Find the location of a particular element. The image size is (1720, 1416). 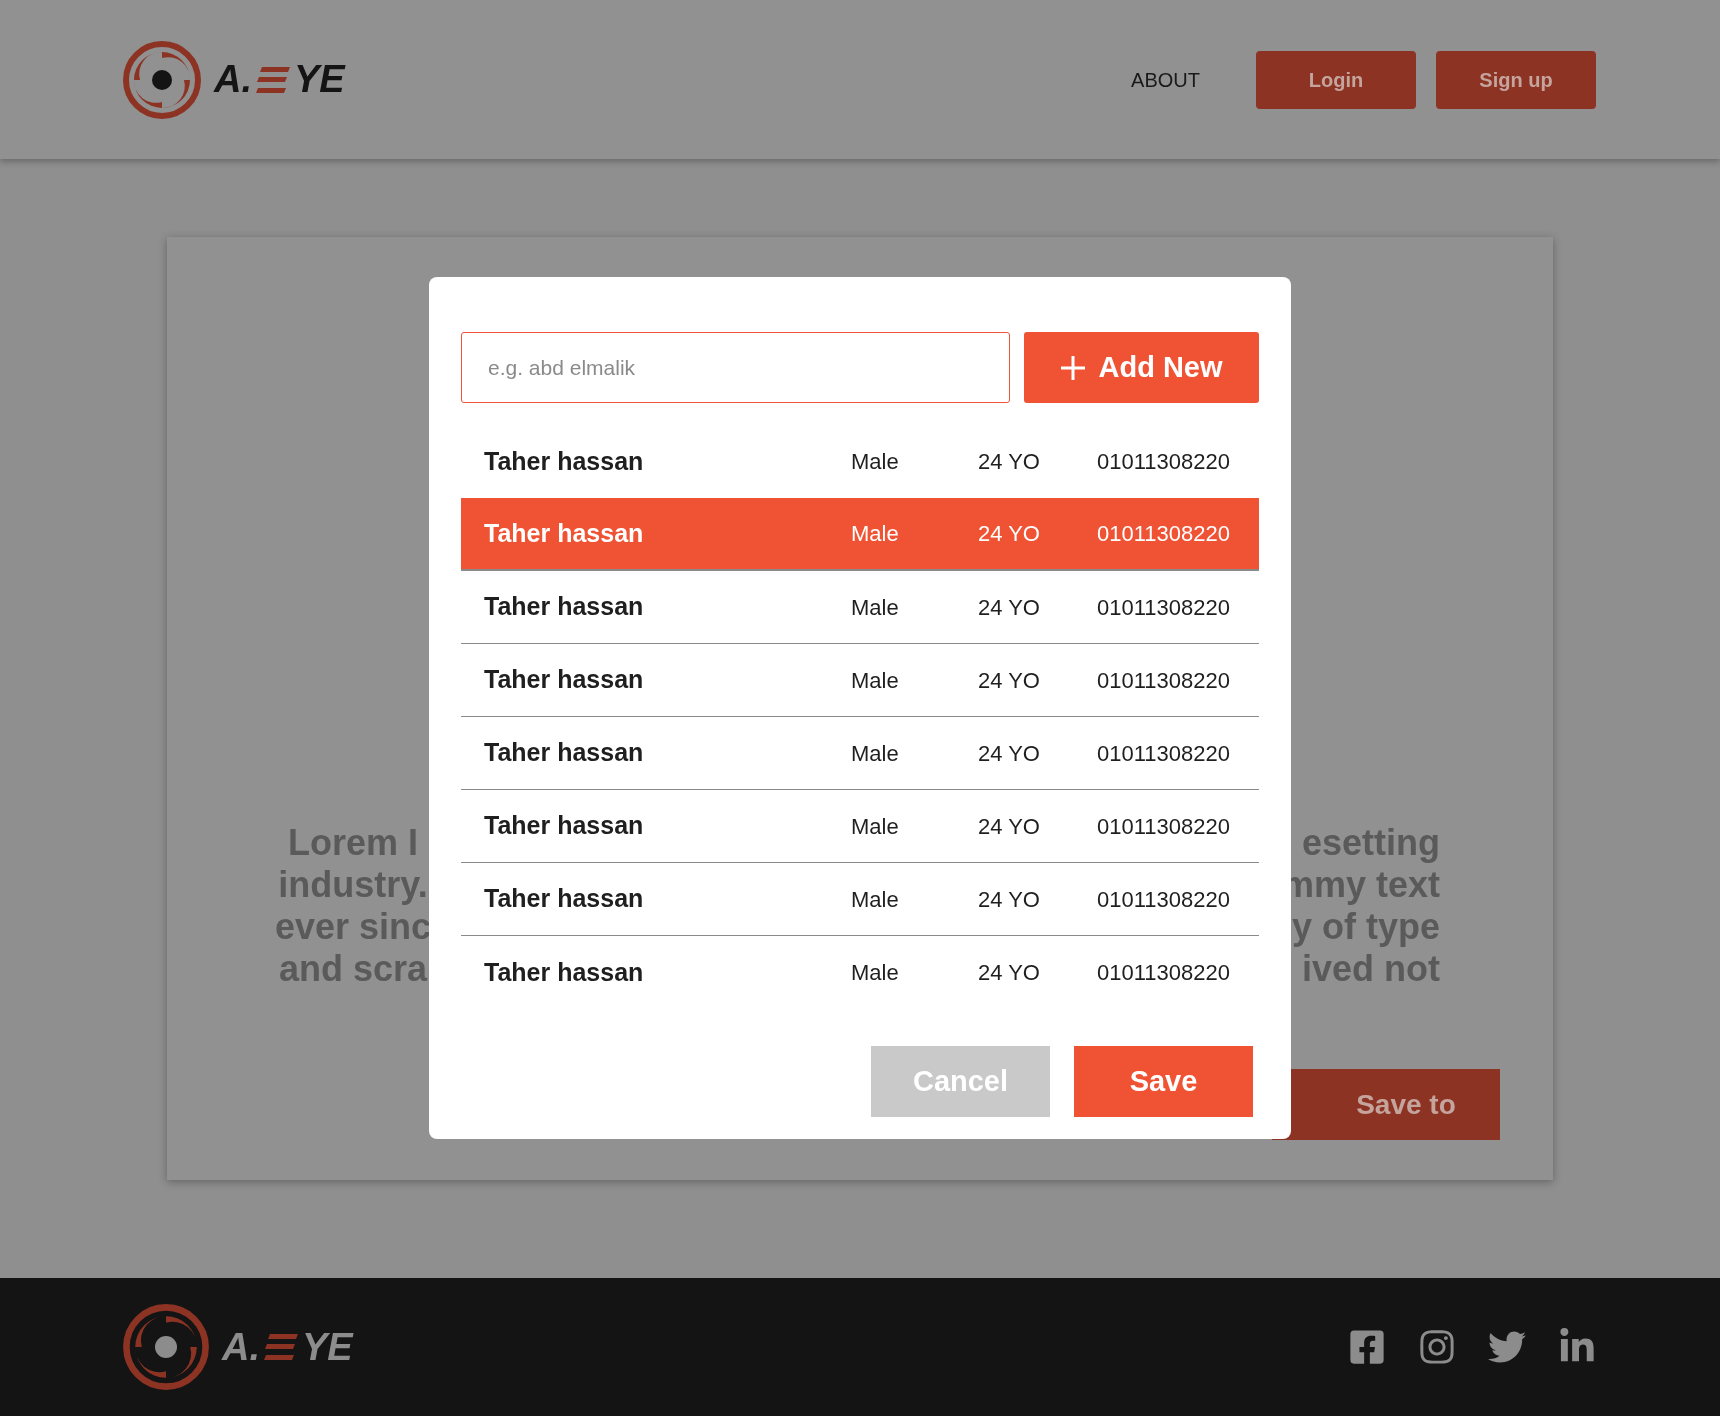

plus-icon is located at coordinates (1073, 367).